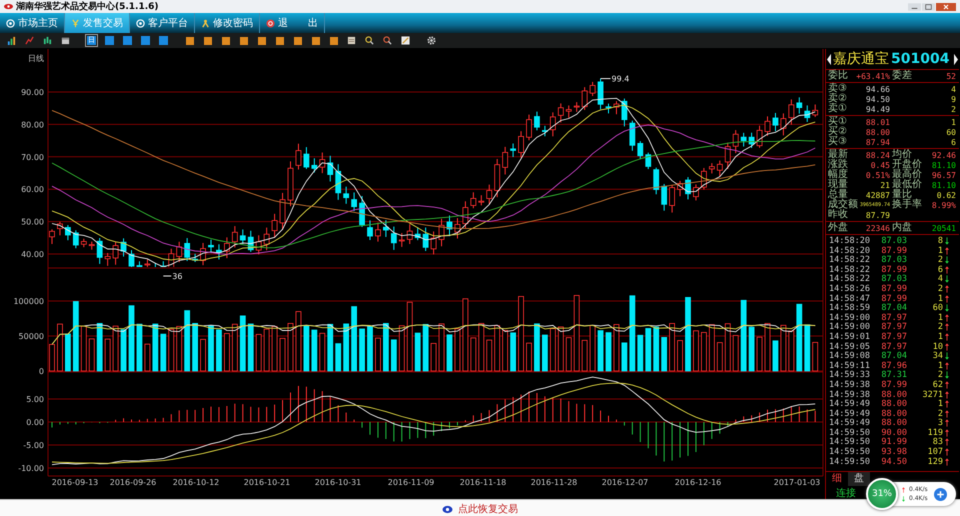  I want to click on quote-value: 42887, so click(878, 195).